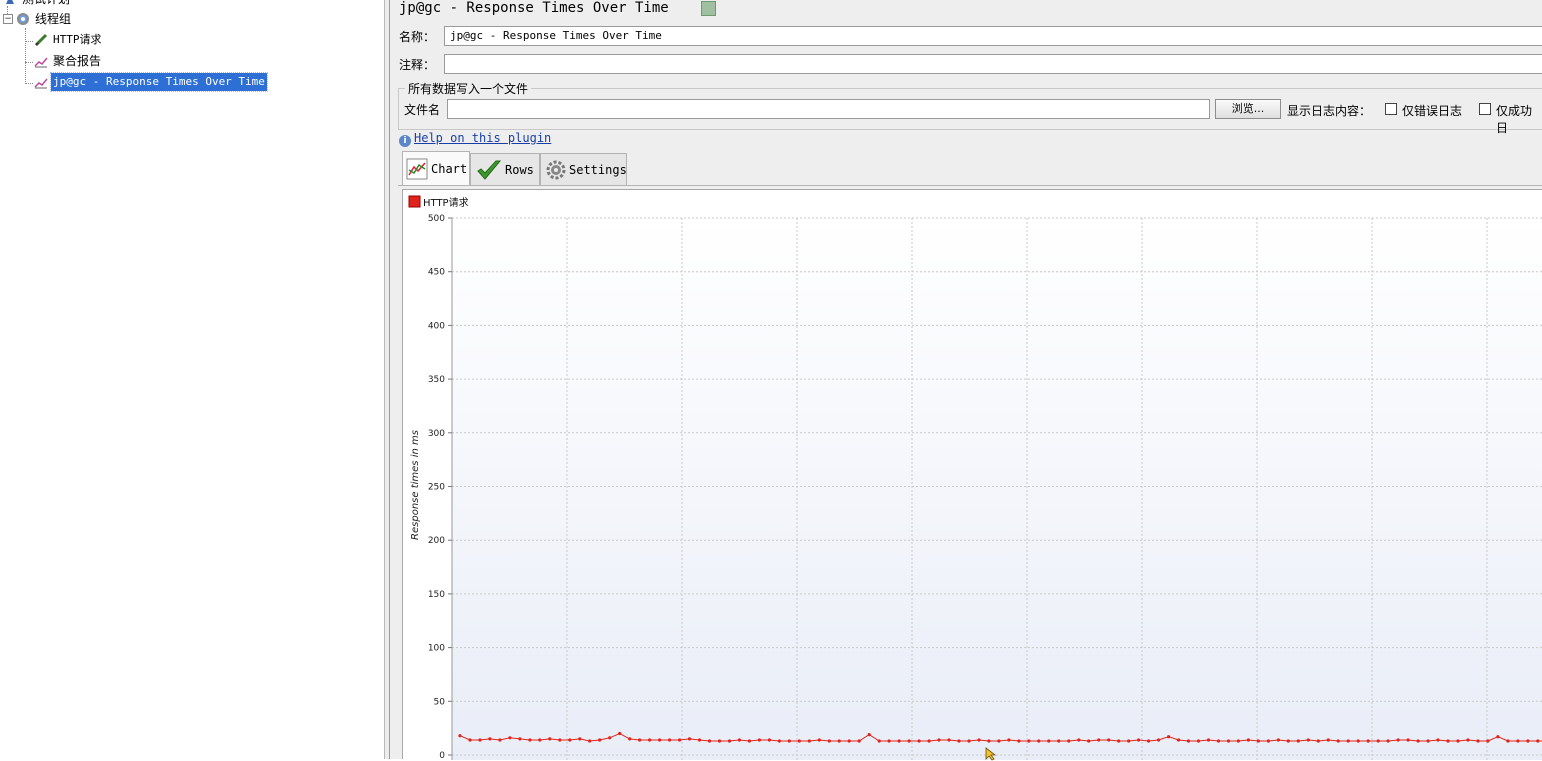 The image size is (1542, 761). Describe the element at coordinates (1485, 109) in the screenshot. I see `success-only-checkbox` at that location.